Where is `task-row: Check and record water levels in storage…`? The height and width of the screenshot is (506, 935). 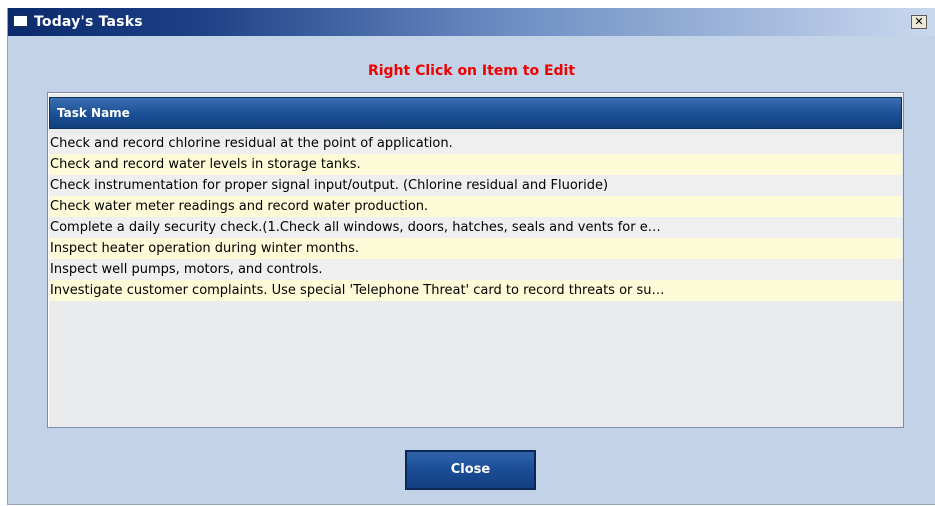 task-row: Check and record water levels in storage… is located at coordinates (475, 164).